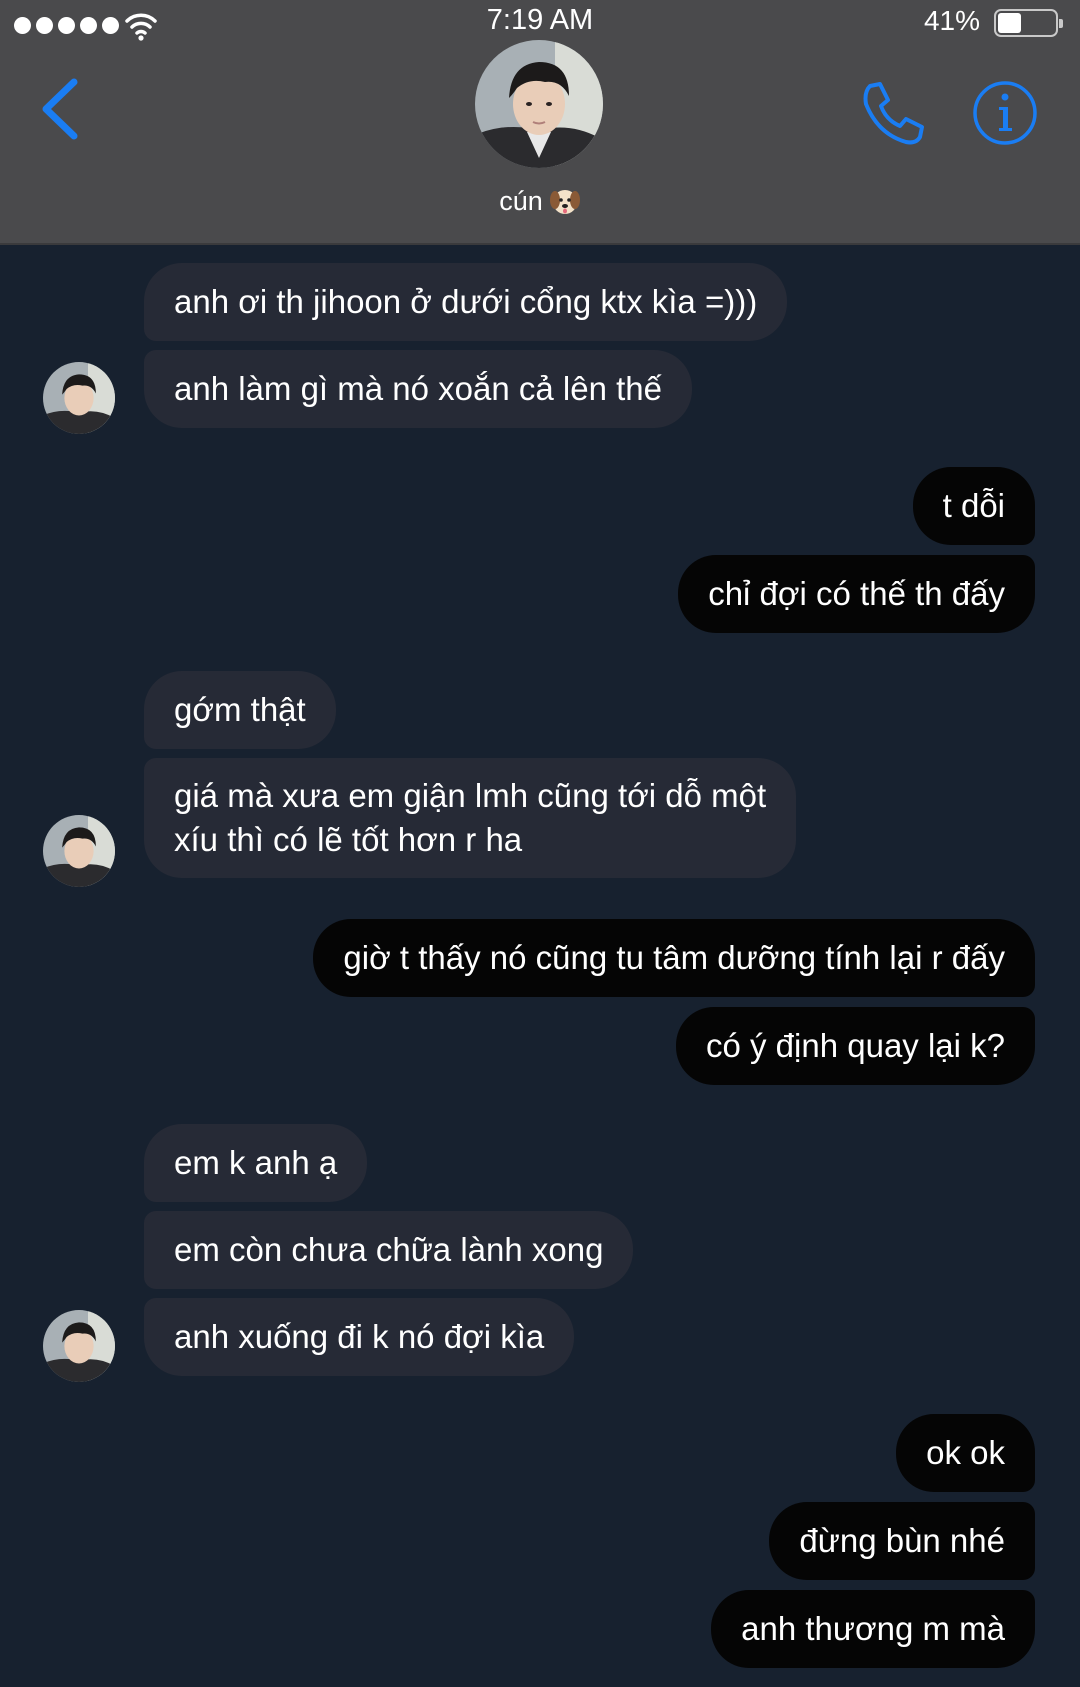 This screenshot has width=1080, height=1687. I want to click on message-bubble-incoming: anh làm gì mà nó xoắn cả lên thế, so click(418, 389).